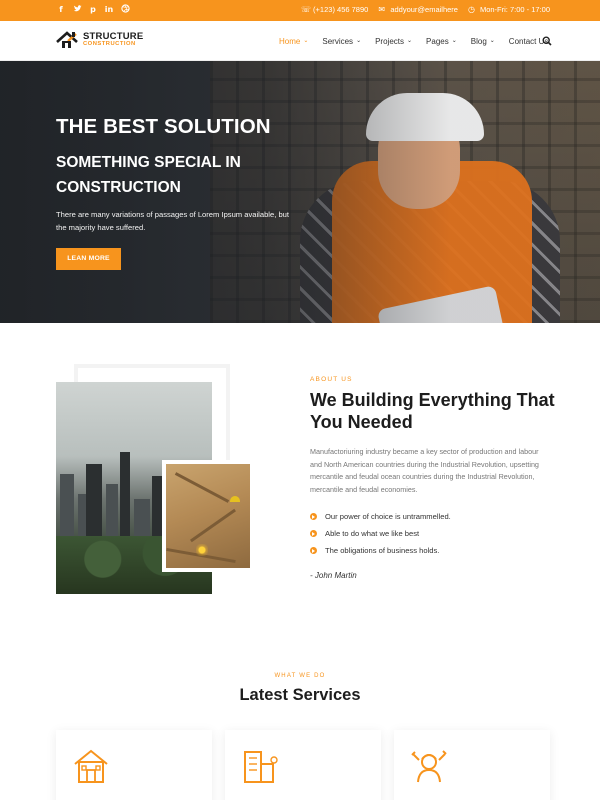 This screenshot has width=600, height=800. I want to click on linkedin-icon: in, so click(109, 10).